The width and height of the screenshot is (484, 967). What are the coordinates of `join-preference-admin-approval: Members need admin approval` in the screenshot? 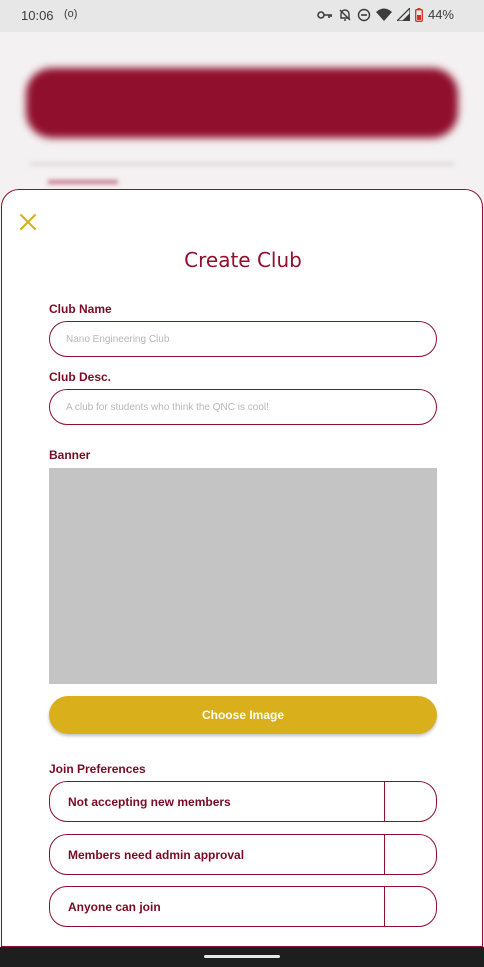 It's located at (243, 854).